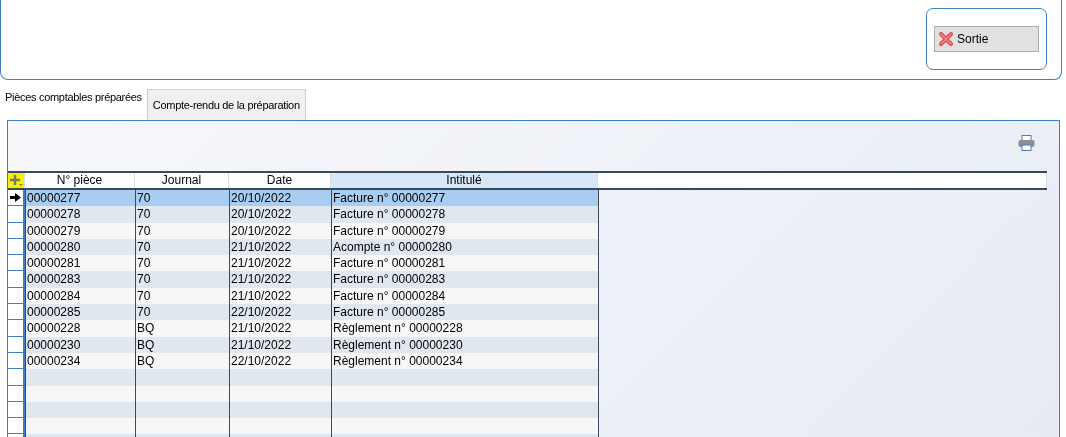  Describe the element at coordinates (464, 263) in the screenshot. I see `table-cell: Facture n° 00000281` at that location.